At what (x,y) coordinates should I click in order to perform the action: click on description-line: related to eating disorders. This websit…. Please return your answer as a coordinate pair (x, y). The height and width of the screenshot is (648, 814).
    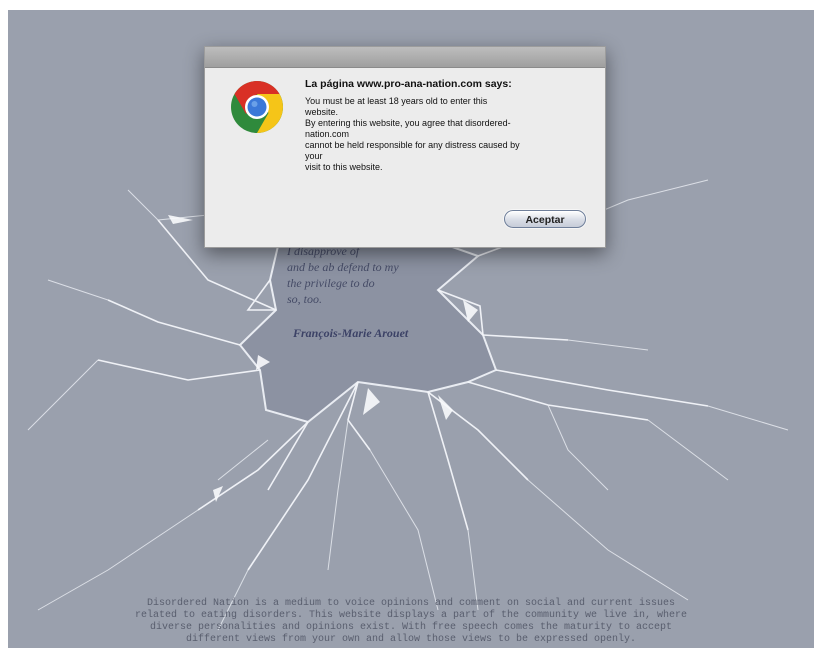
    Looking at the image, I should click on (411, 615).